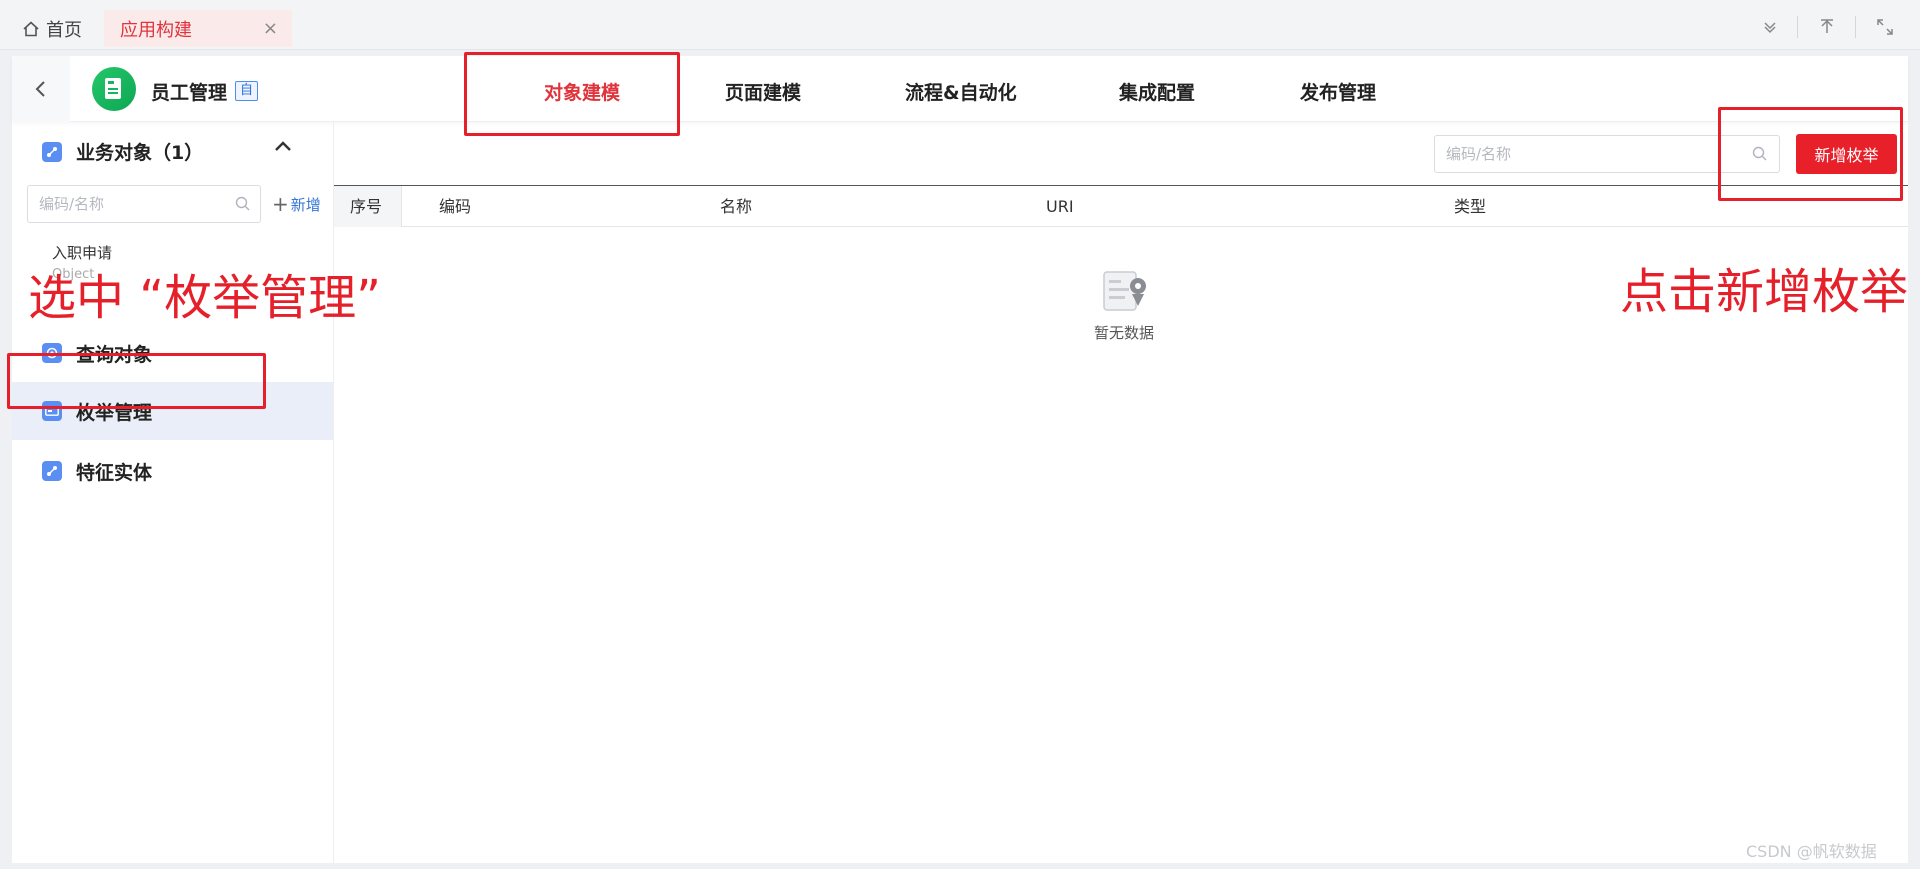  I want to click on sidebar-add-button: + 新增, so click(296, 204).